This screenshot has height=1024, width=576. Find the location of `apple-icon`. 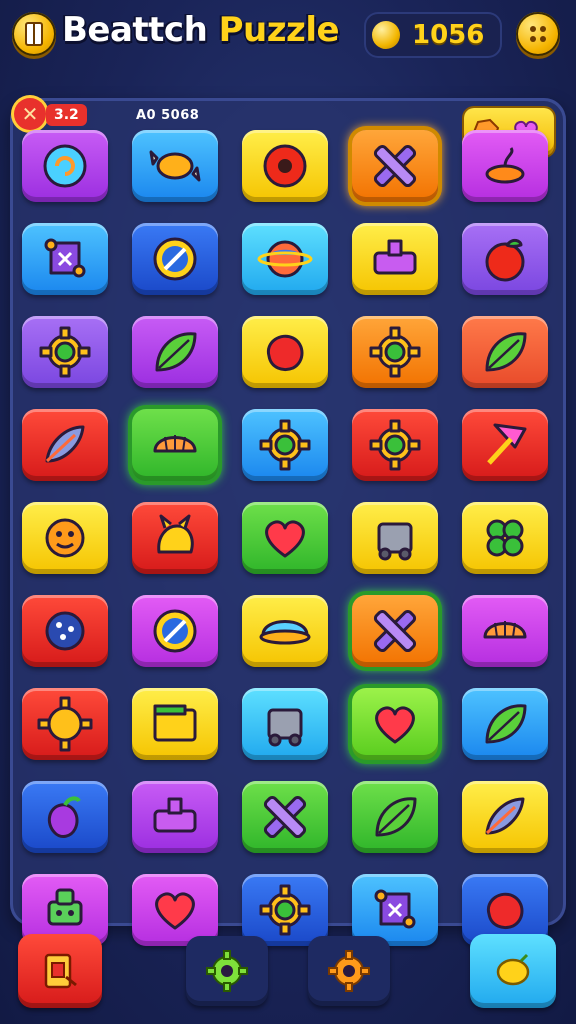

apple-icon is located at coordinates (505, 260).